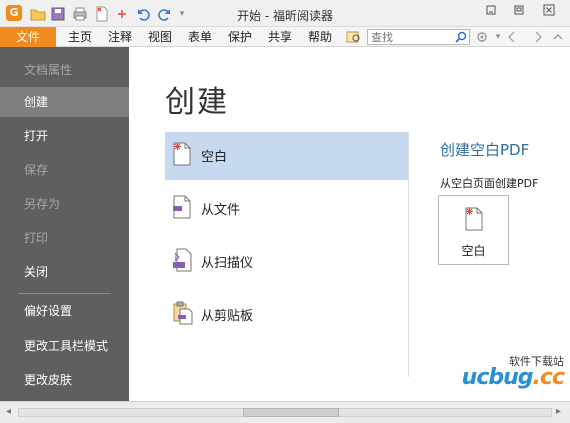 The image size is (570, 423). Describe the element at coordinates (8, 411) in the screenshot. I see `scroll-left-icon: ◂` at that location.